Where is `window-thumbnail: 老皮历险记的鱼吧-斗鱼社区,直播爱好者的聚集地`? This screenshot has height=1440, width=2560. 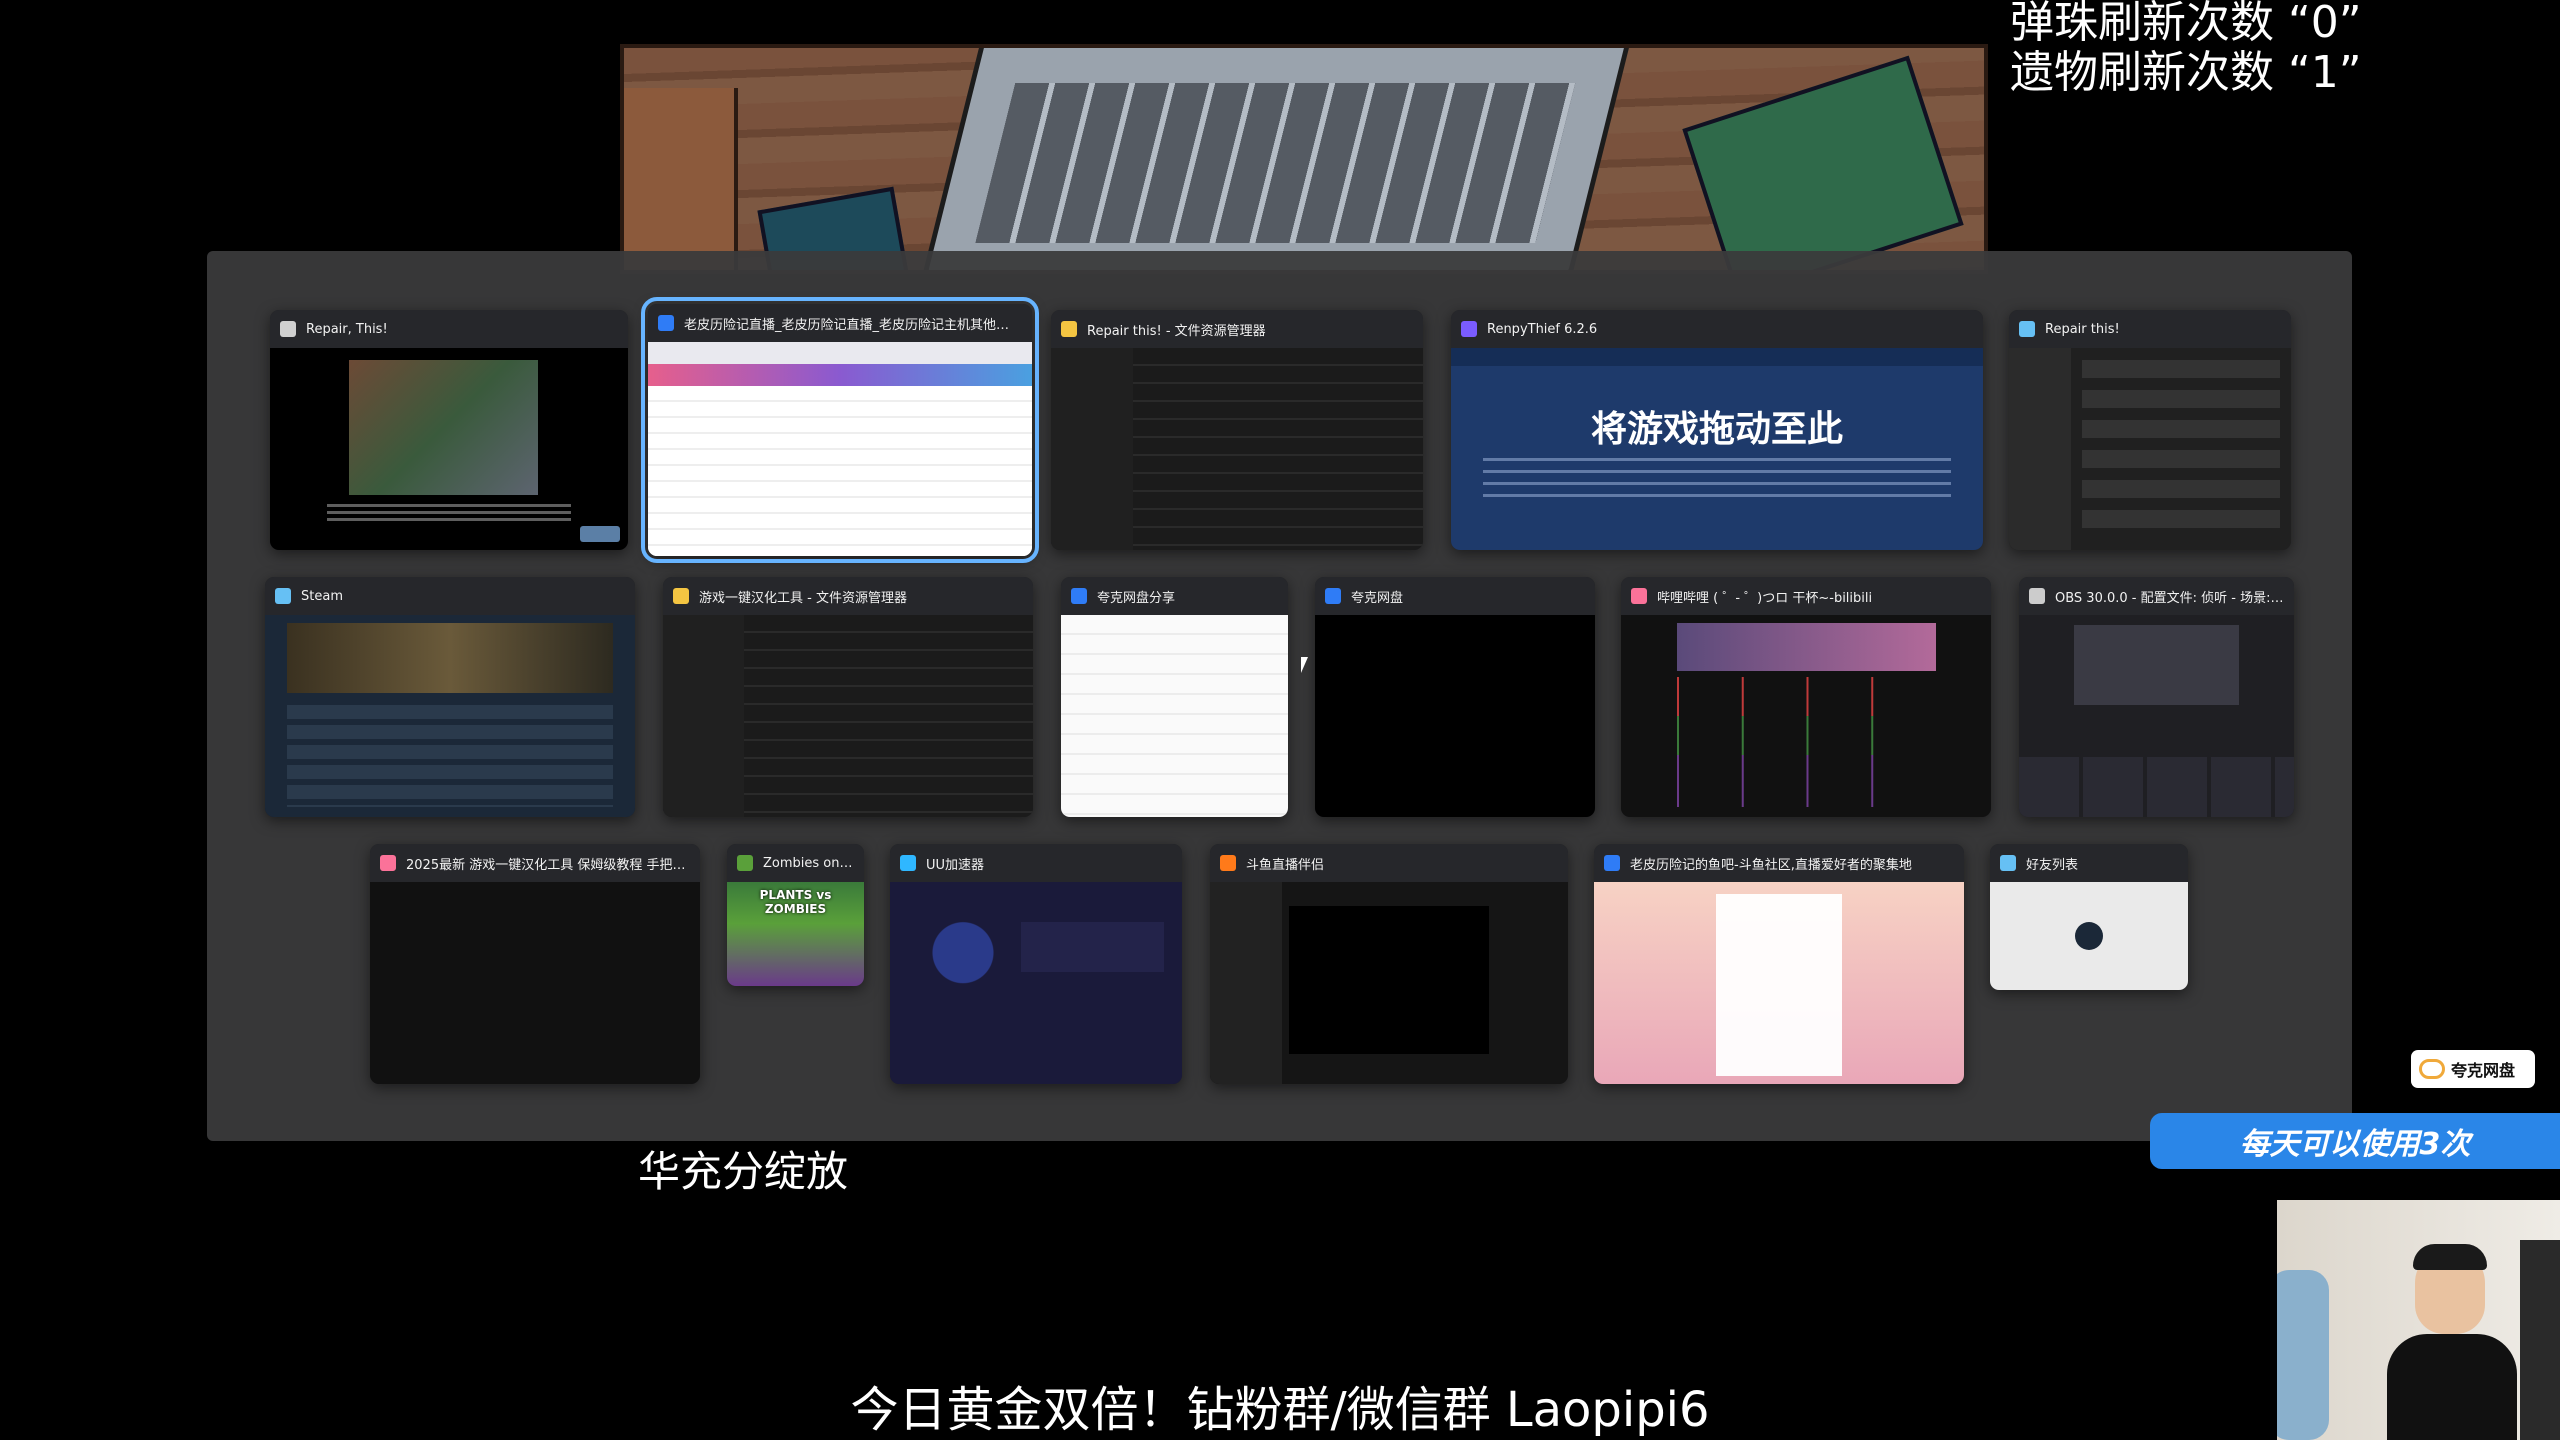 window-thumbnail: 老皮历险记的鱼吧-斗鱼社区,直播爱好者的聚集地 is located at coordinates (1779, 964).